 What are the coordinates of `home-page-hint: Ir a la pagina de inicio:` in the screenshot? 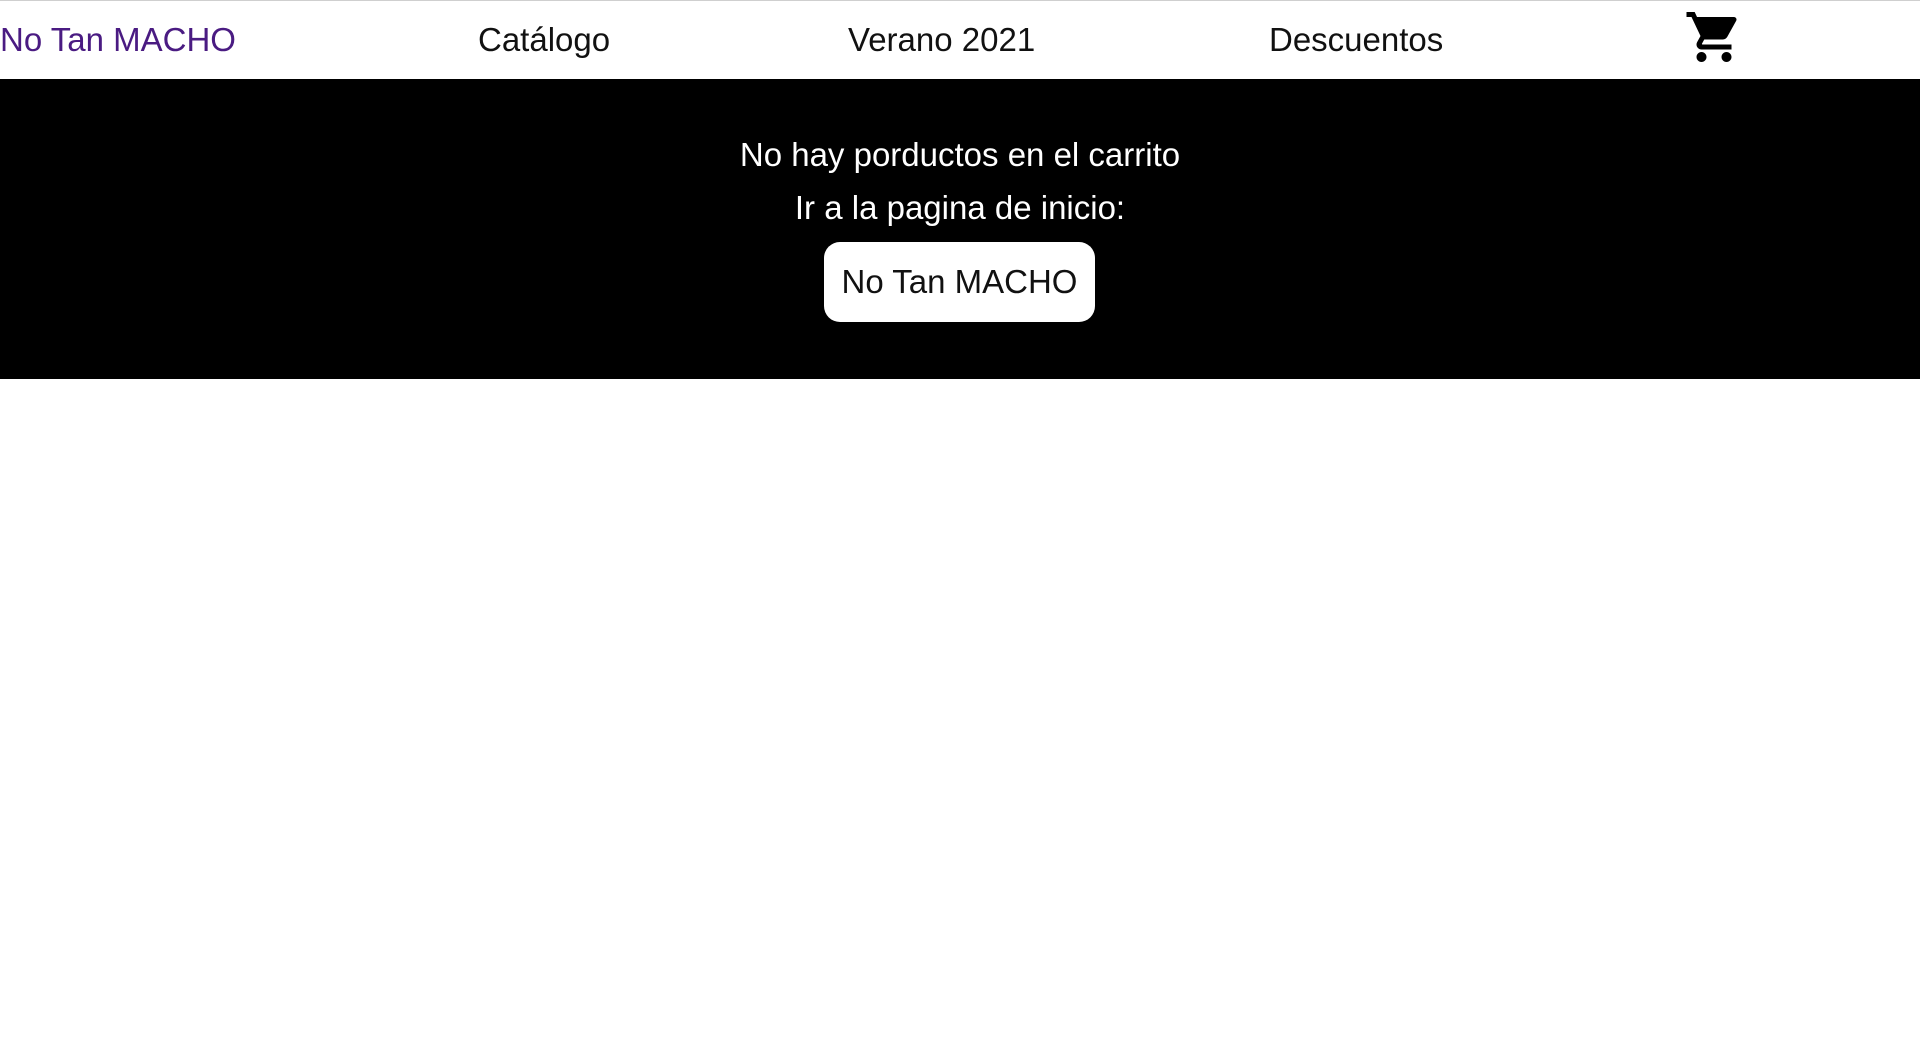 It's located at (960, 207).